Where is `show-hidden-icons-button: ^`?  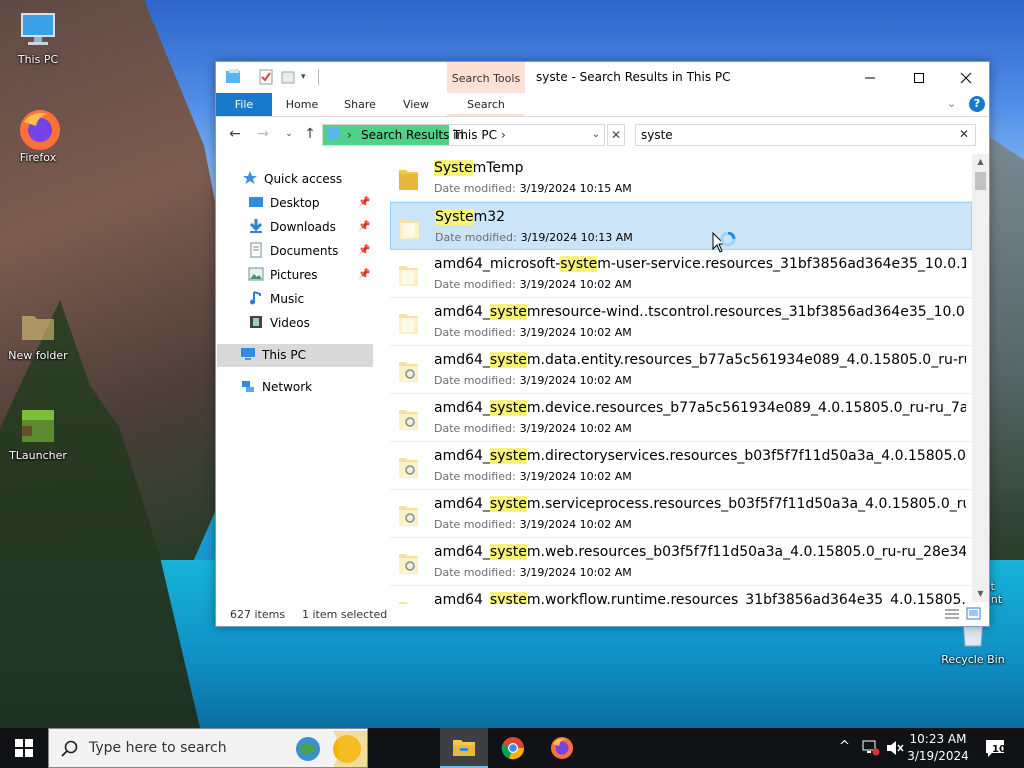
show-hidden-icons-button: ^ is located at coordinates (844, 753).